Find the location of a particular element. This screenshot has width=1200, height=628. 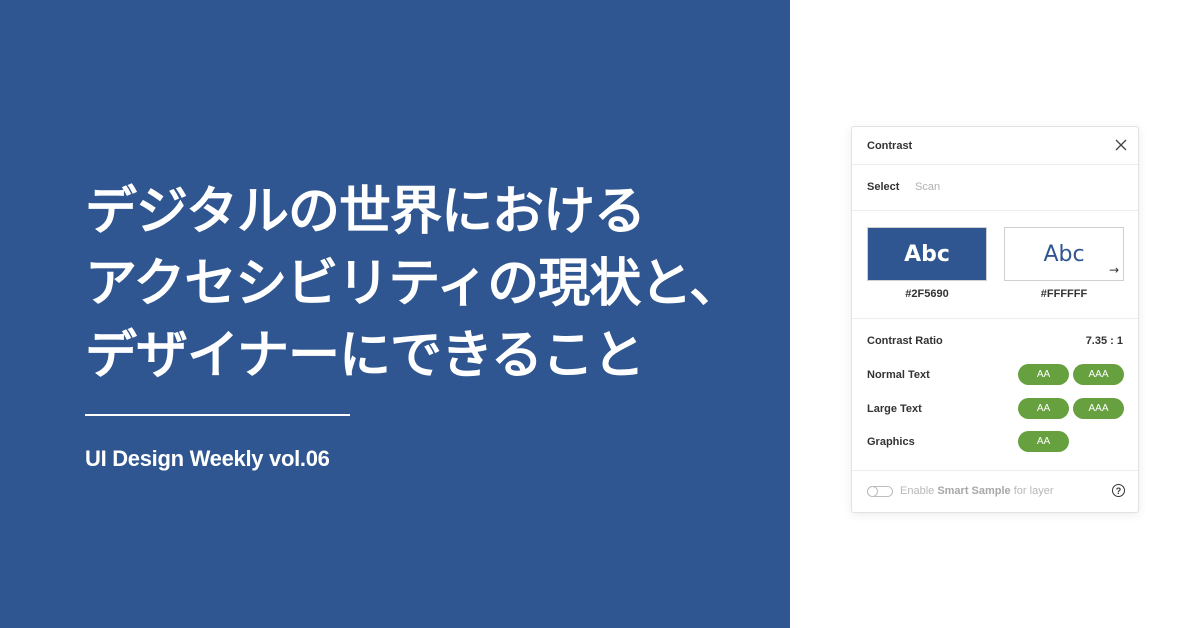

footer-prefix: Enable is located at coordinates (919, 491).